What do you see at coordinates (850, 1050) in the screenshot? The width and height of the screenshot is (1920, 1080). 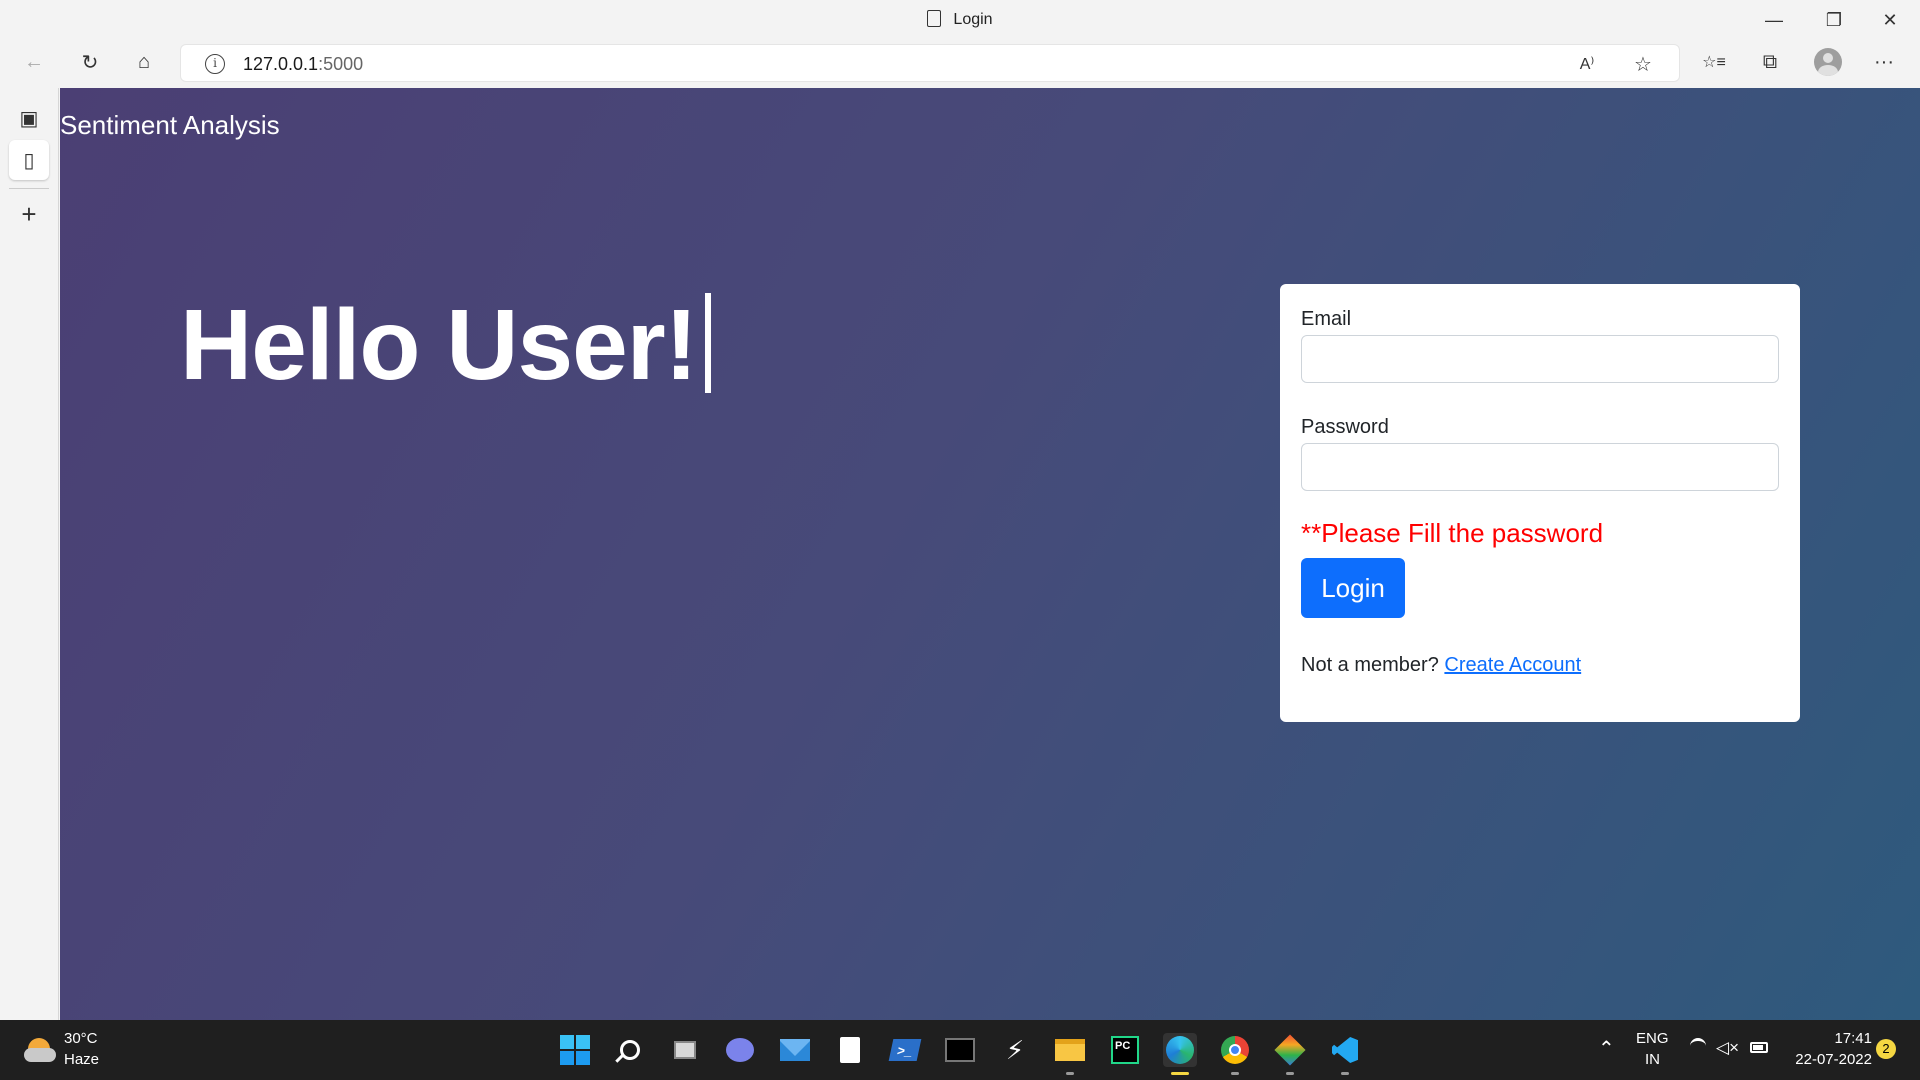 I see `notepad-icon` at bounding box center [850, 1050].